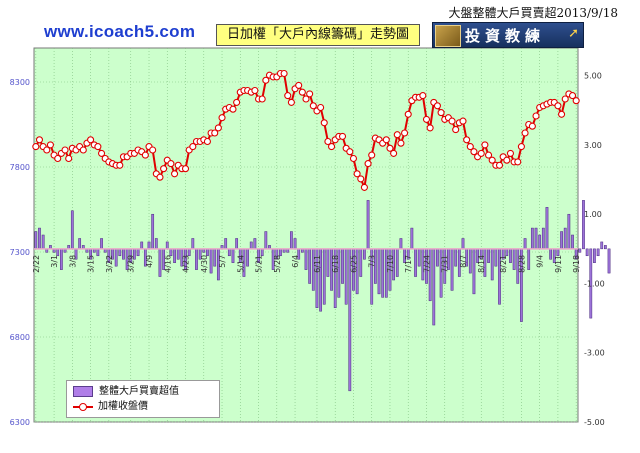 Image resolution: width=640 pixels, height=453 pixels. I want to click on x-axis-tick-label: 6/18, so click(335, 264).